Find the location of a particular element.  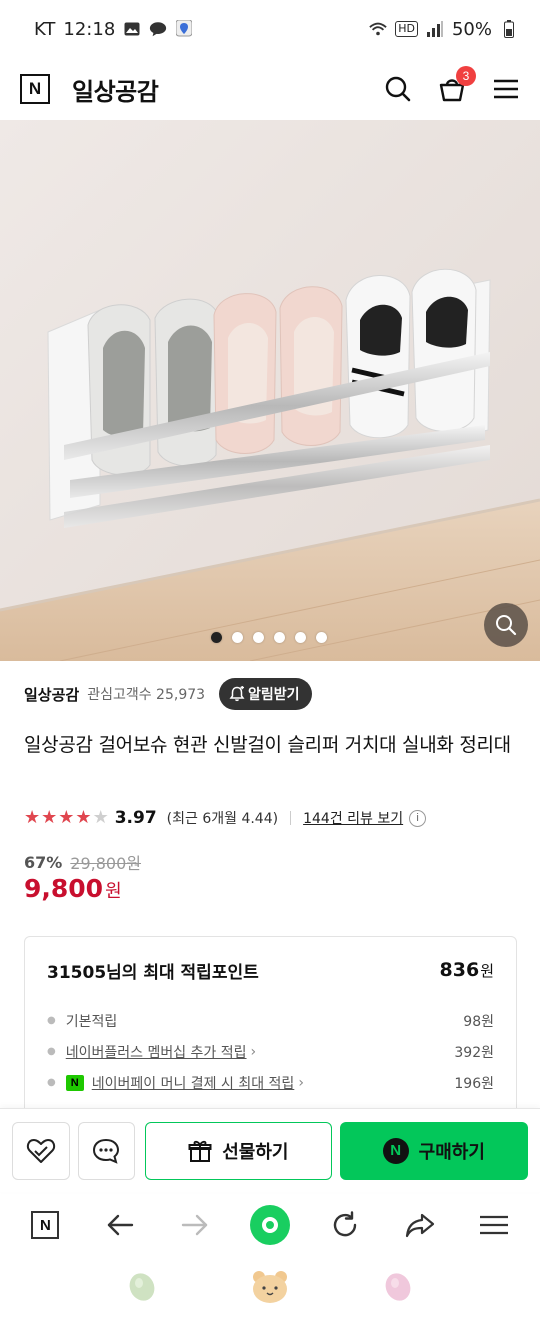

list-item: ● 네이버플러스 멤버십 추가 적립 › 392원 is located at coordinates (270, 1051).